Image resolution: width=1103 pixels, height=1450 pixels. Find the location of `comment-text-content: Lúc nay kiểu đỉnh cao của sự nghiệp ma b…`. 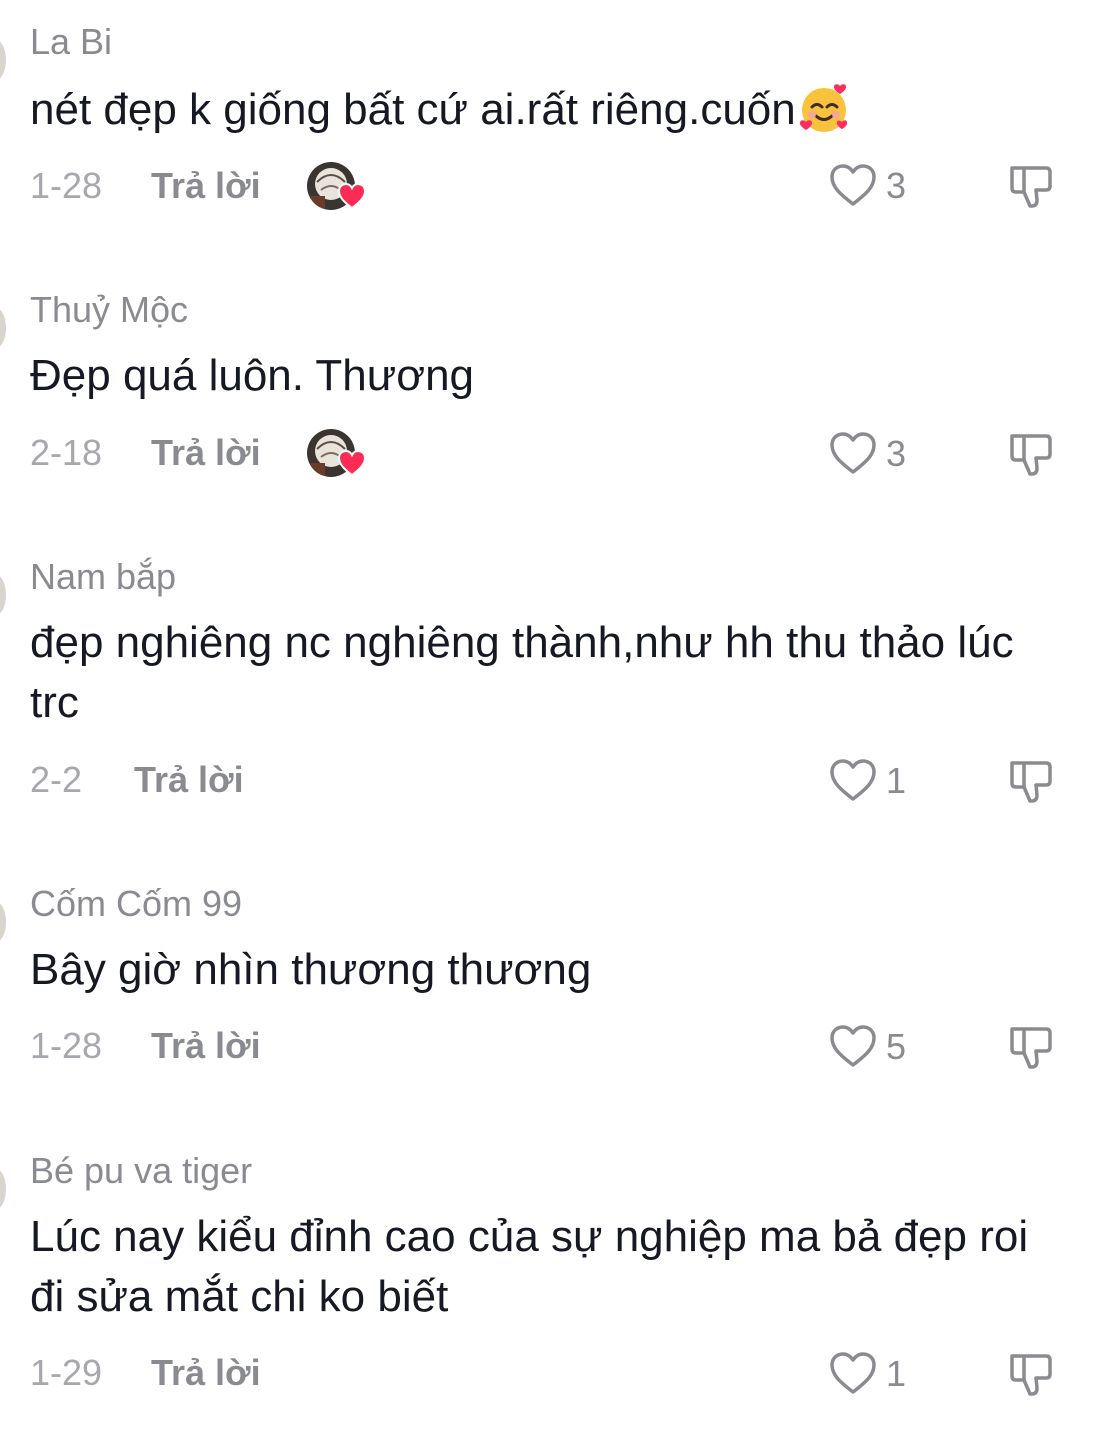

comment-text-content: Lúc nay kiểu đỉnh cao của sự nghiệp ma b… is located at coordinates (529, 1266).